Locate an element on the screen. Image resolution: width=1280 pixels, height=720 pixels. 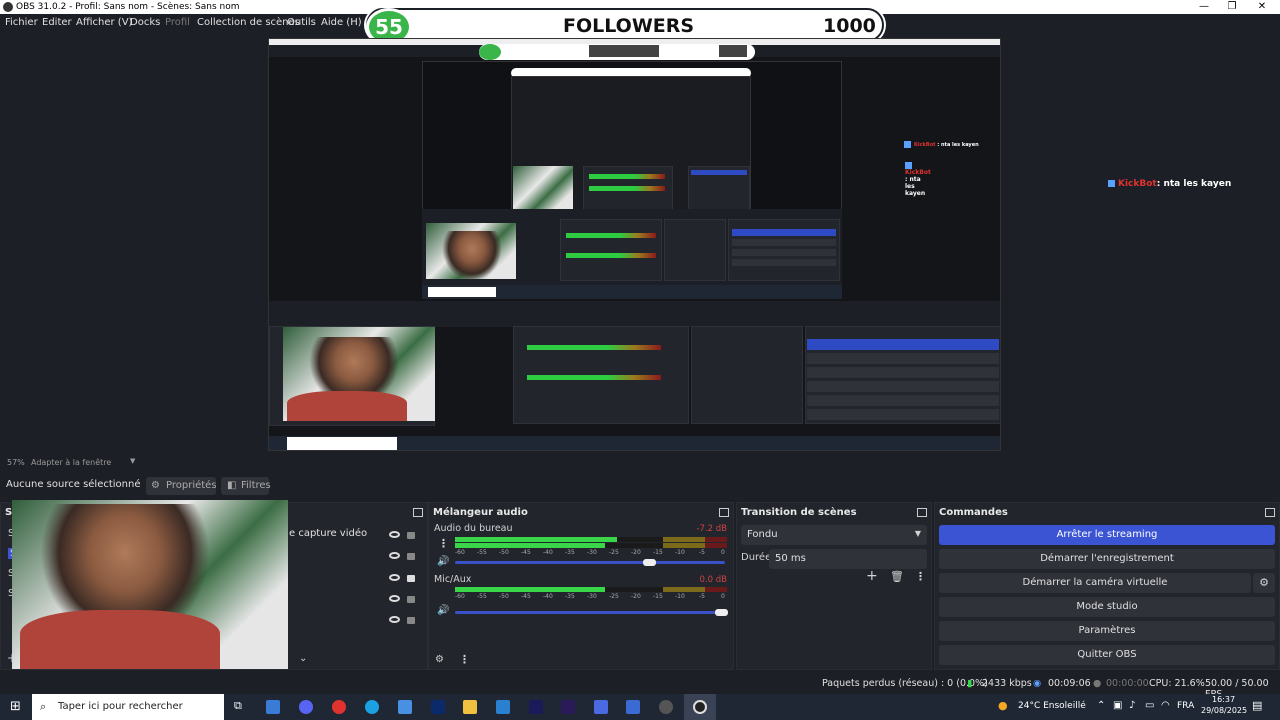
task-view-icon: ⧉ is located at coordinates (238, 706).